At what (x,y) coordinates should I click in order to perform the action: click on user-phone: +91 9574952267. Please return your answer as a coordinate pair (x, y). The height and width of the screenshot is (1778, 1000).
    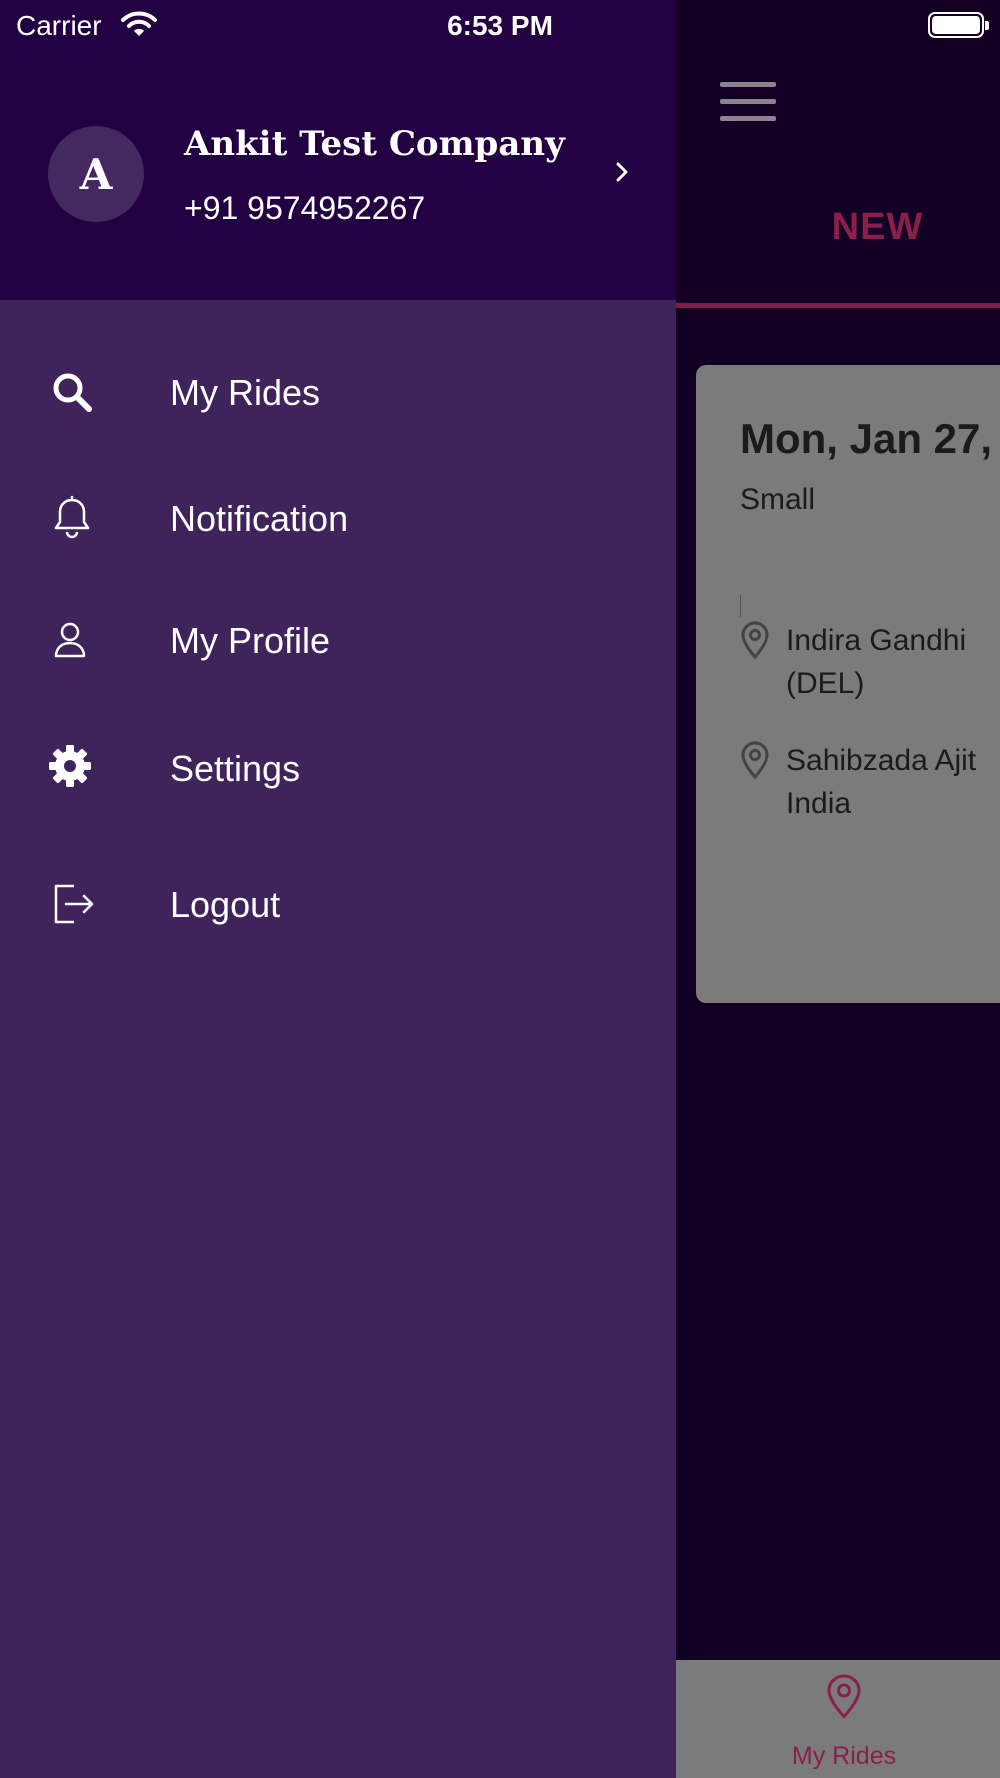
    Looking at the image, I should click on (305, 208).